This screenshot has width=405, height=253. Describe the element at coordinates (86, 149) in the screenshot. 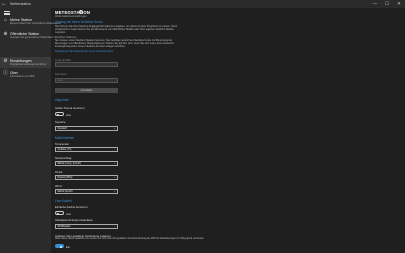

I see `temperature-select: Celsius (°C) ⌄` at that location.